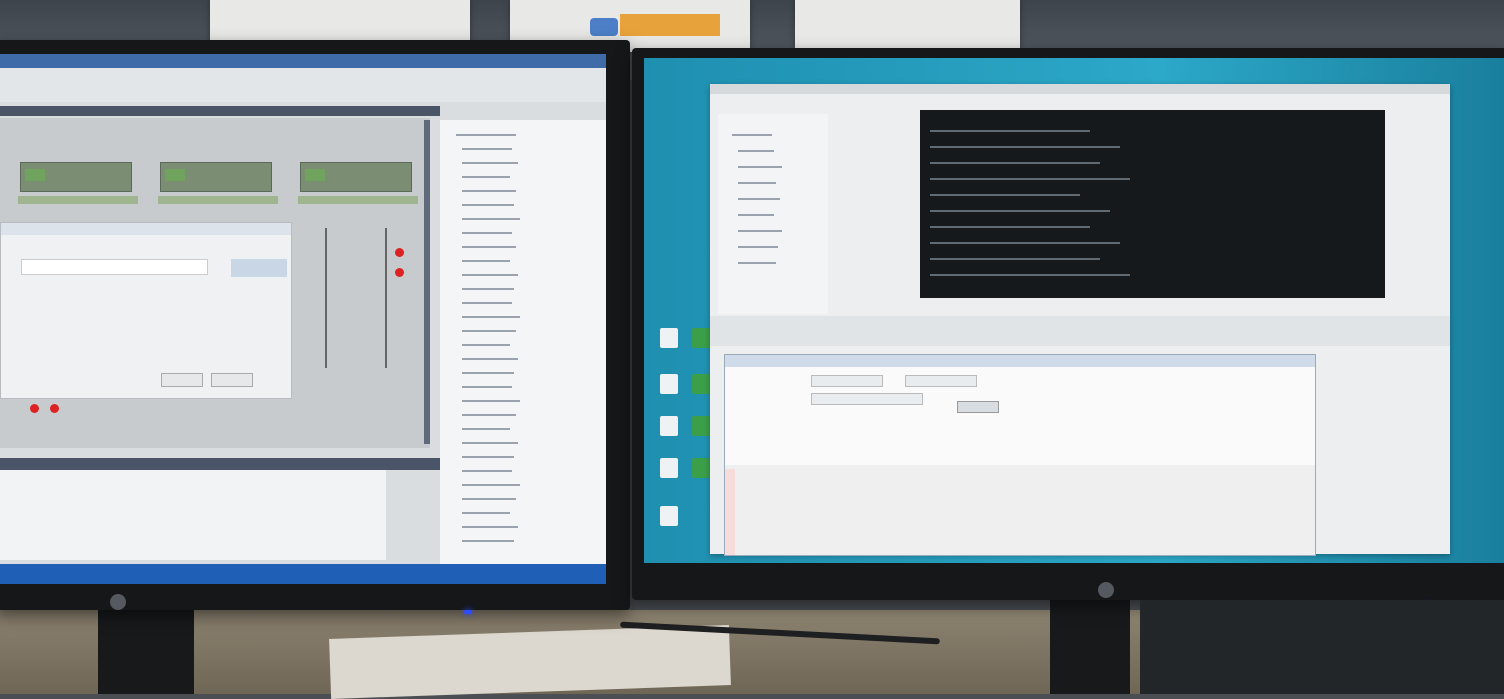  I want to click on output-panel-header, so click(220, 464).